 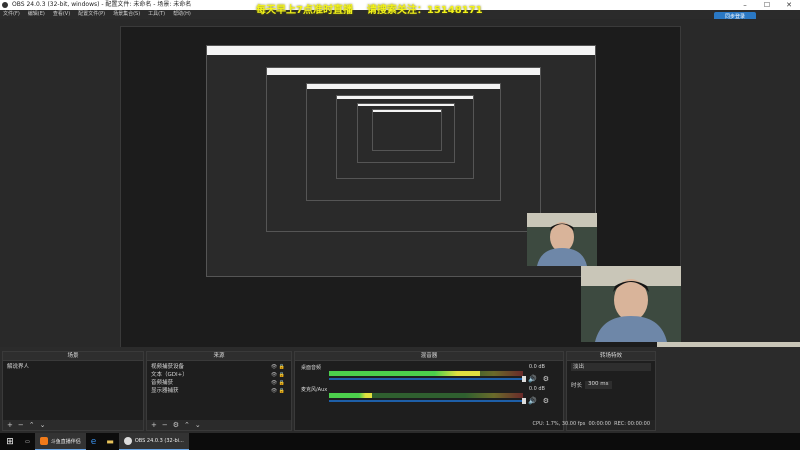 I want to click on transitions-body: 淡出 时长 300 ms, so click(x=611, y=390).